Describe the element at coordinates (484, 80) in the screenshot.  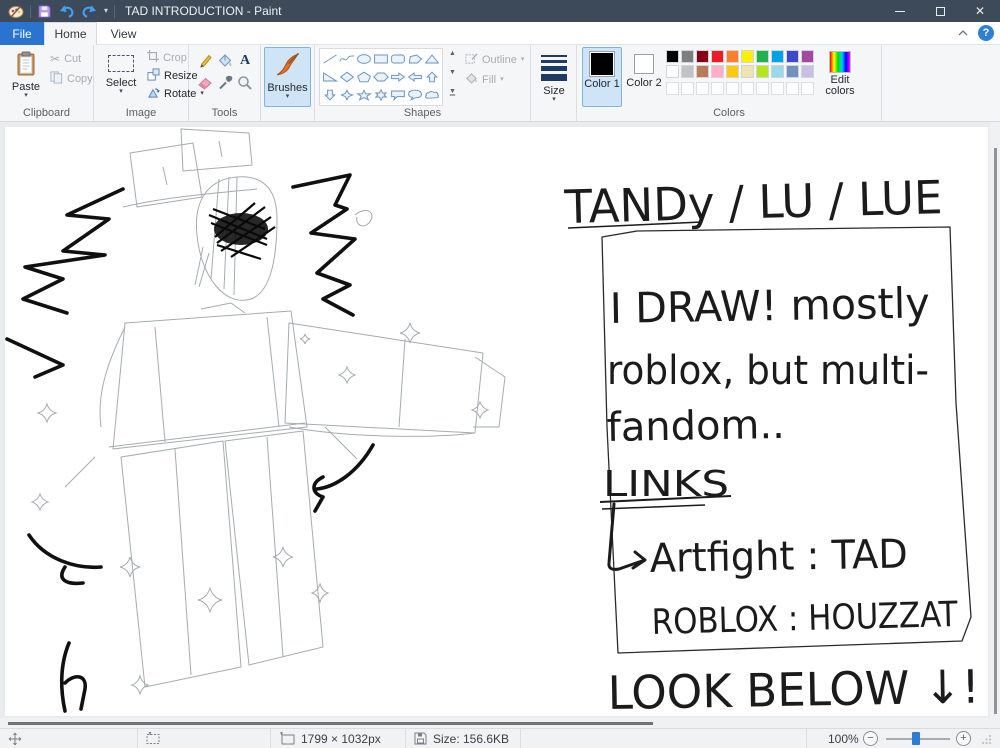
I see `fill-button: Fill ▾` at that location.